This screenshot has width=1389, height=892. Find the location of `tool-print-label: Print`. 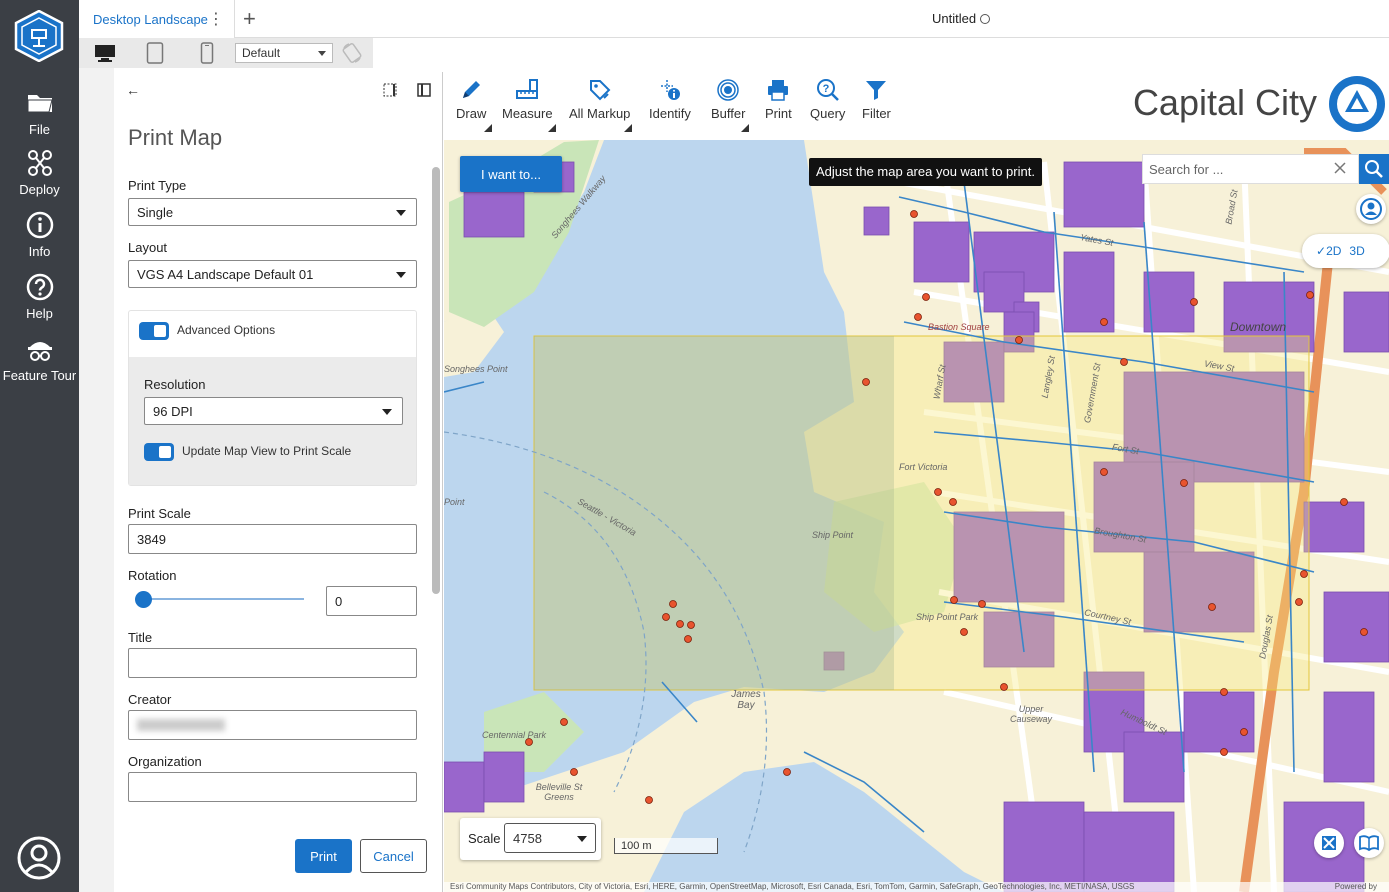

tool-print-label: Print is located at coordinates (778, 113).